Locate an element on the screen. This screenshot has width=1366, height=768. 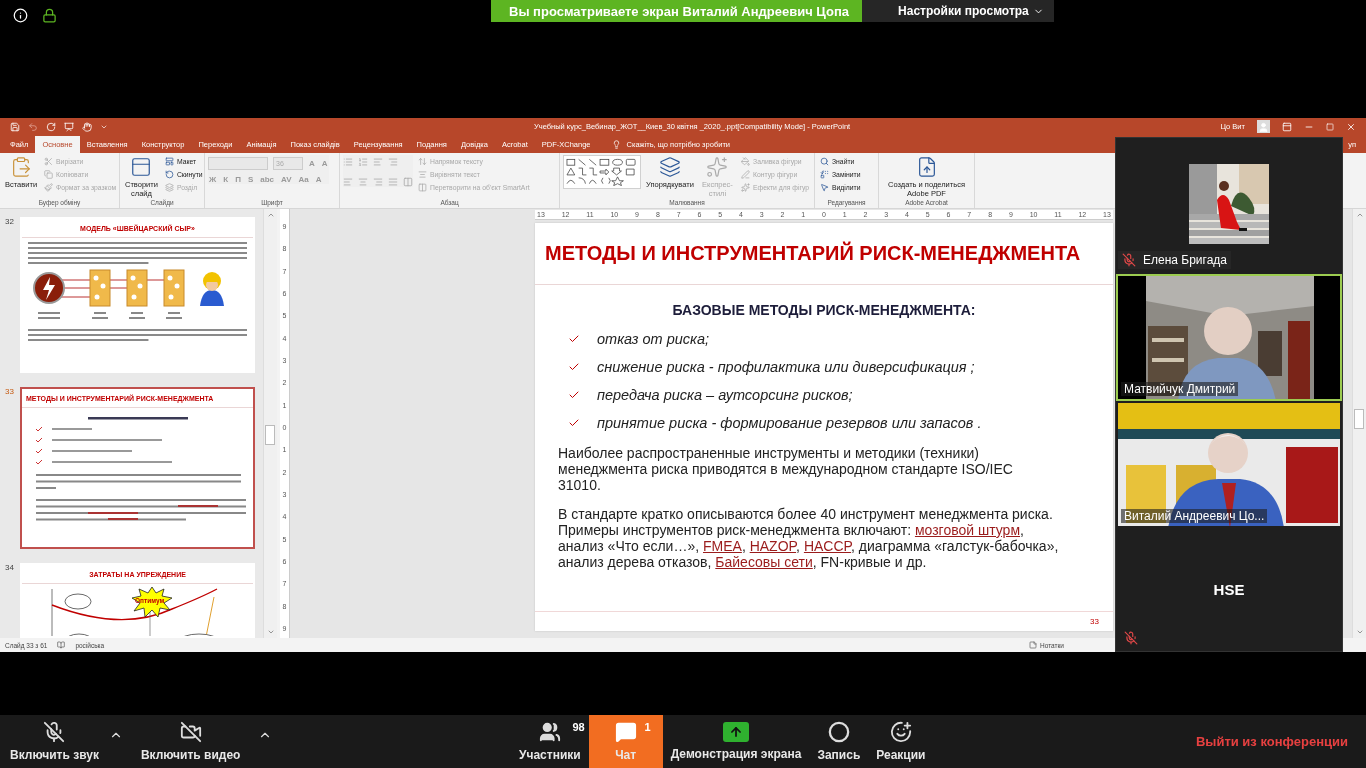
shapes-gallery is located at coordinates (602, 172).